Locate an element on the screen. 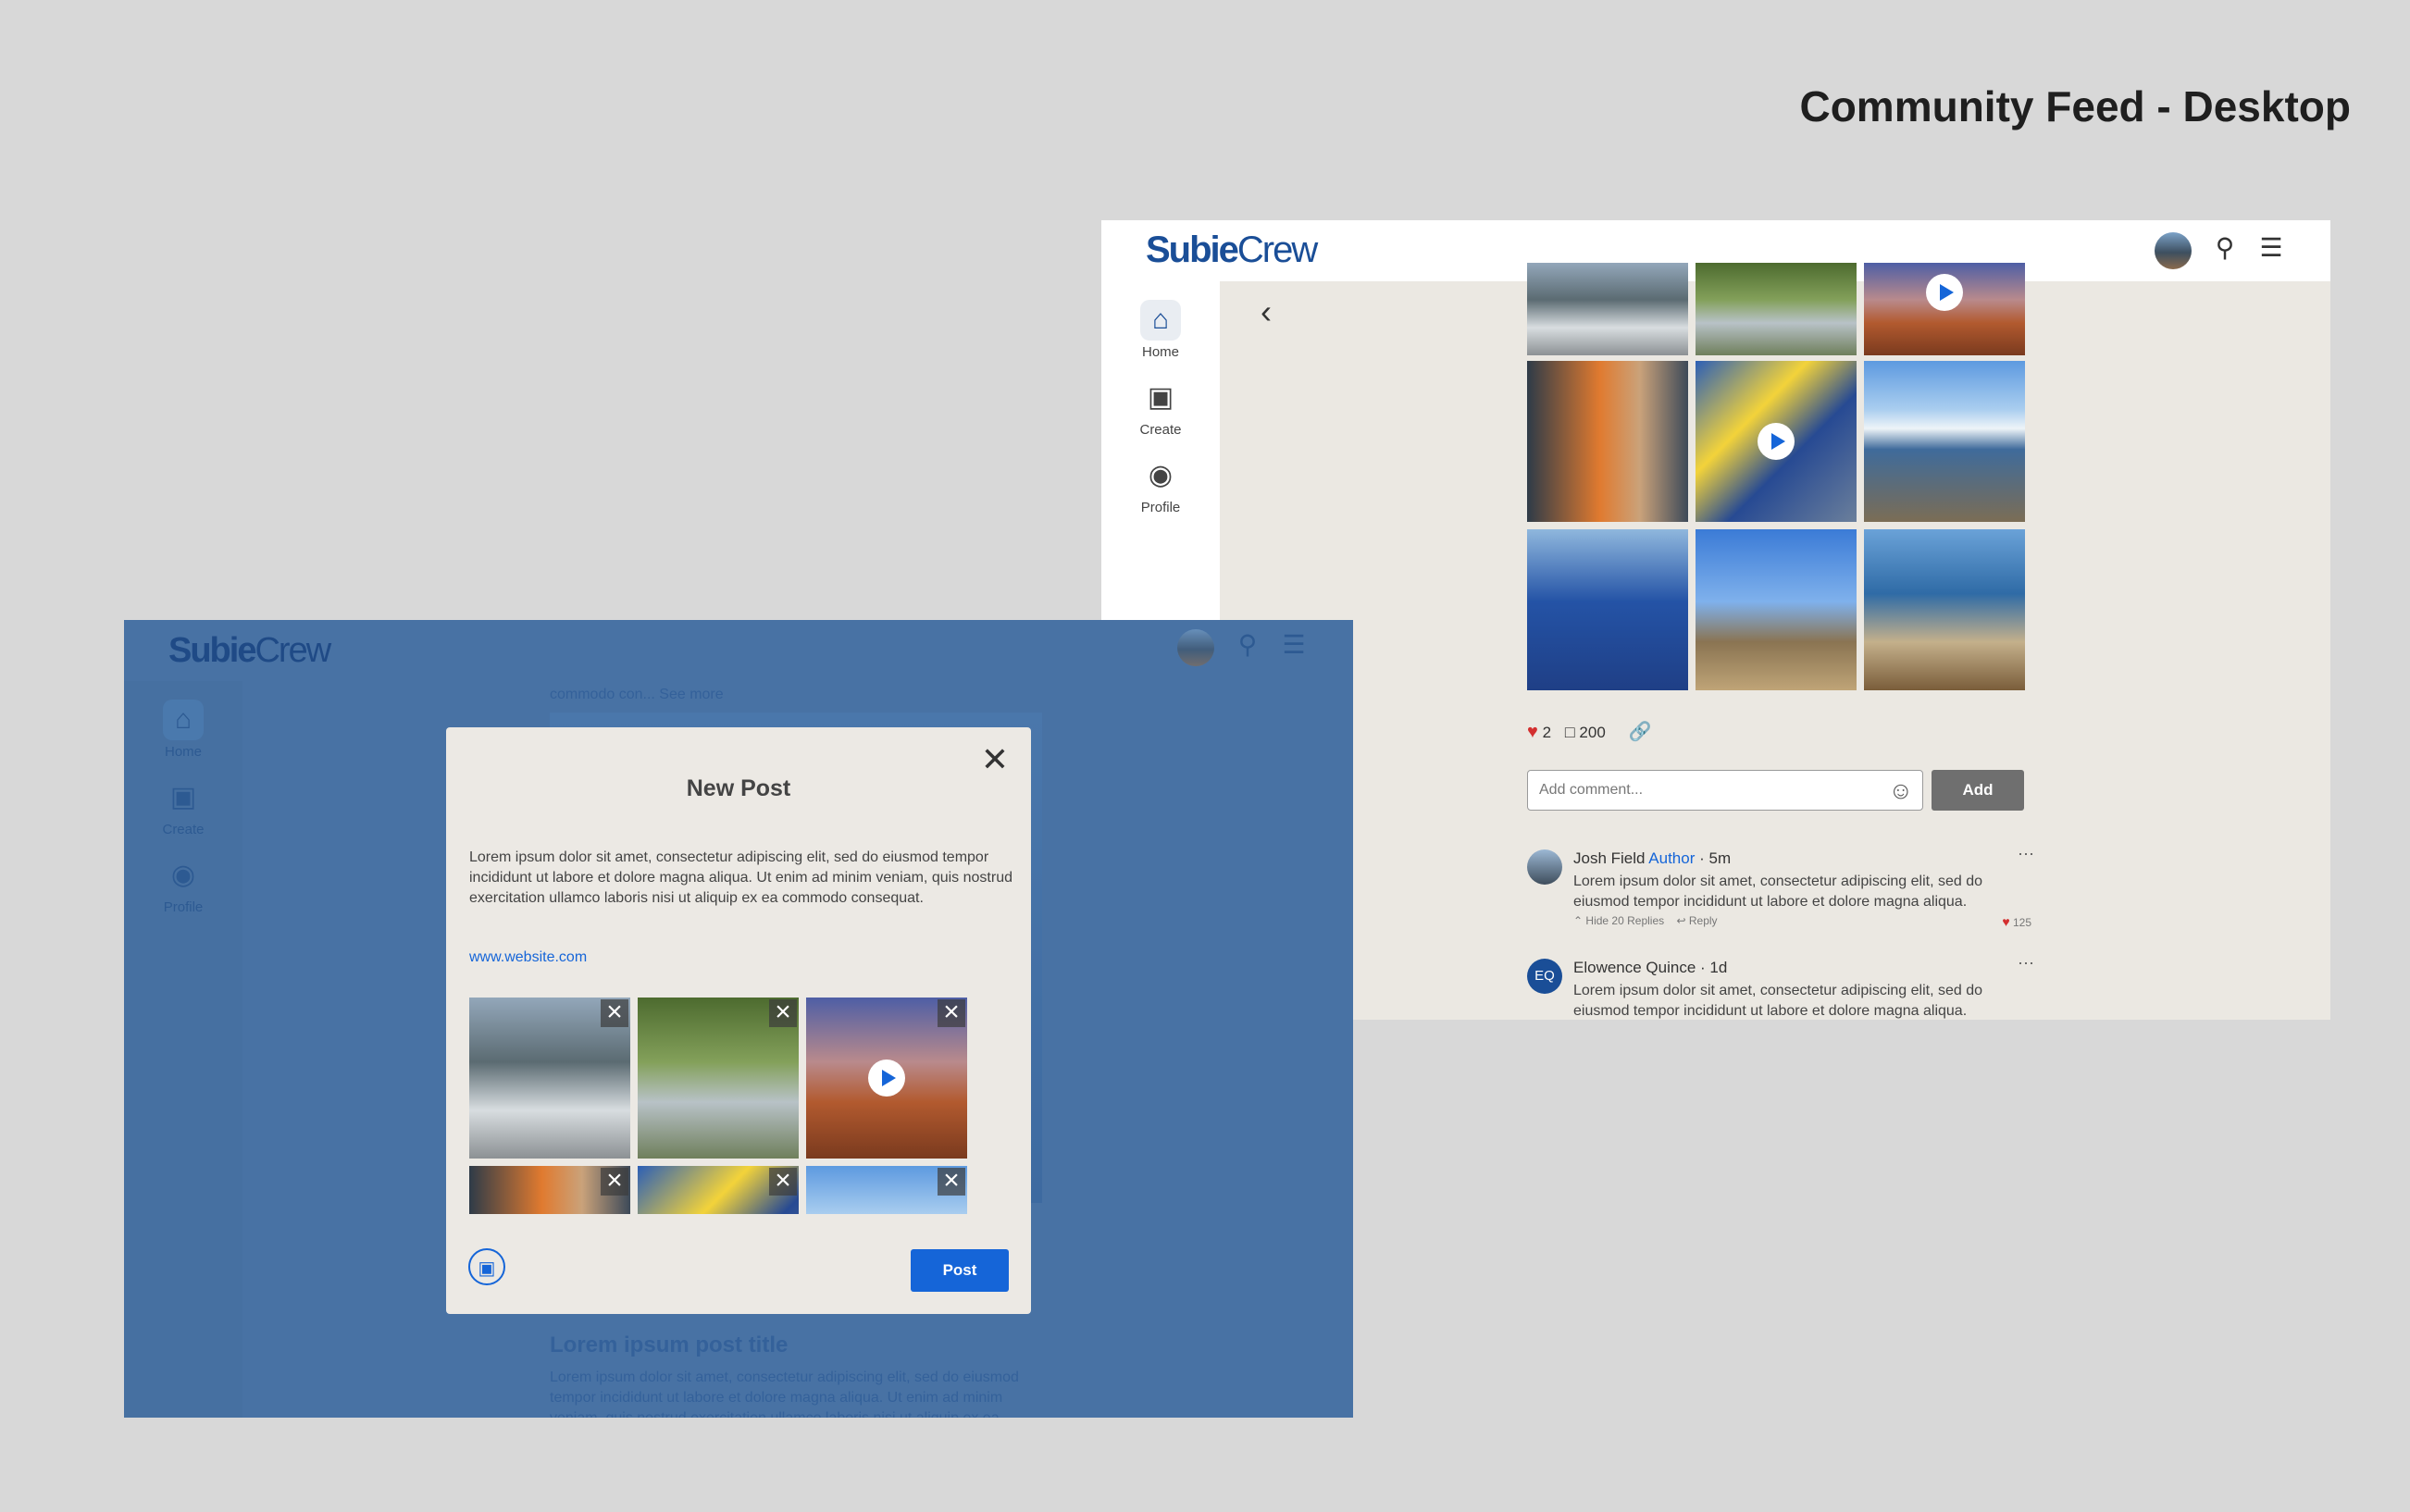 This screenshot has height=1512, width=2410. reply-icon: ↩ is located at coordinates (1680, 920).